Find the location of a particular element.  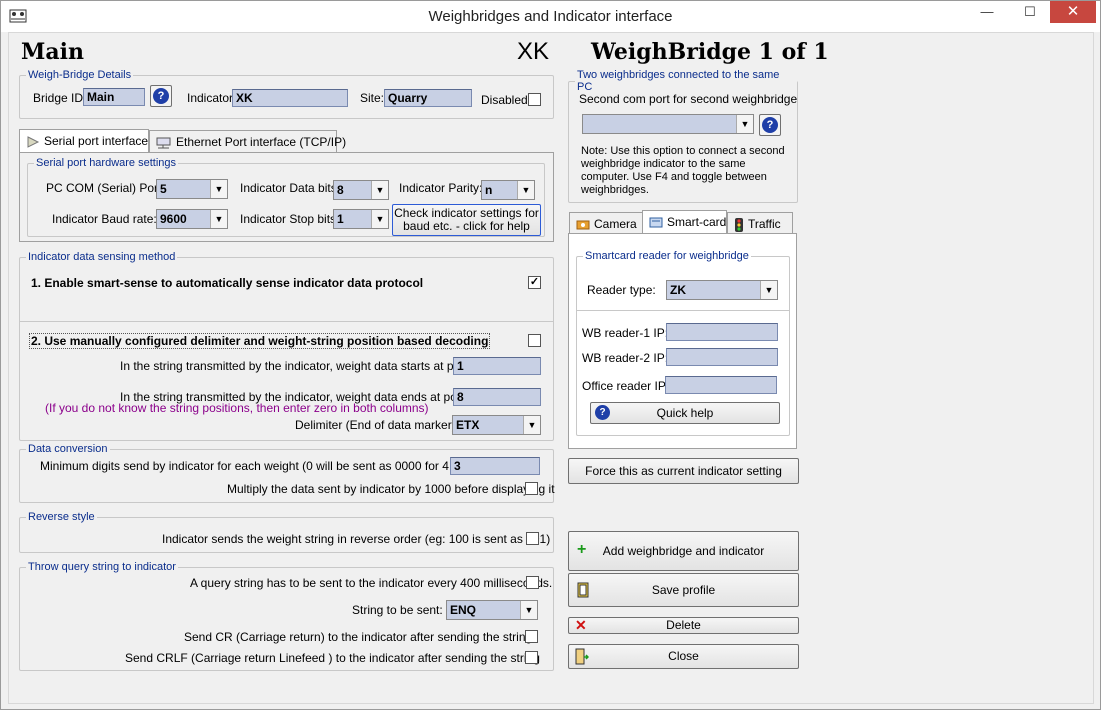

tab-ethernet-label: Ethernet Port interface (TCP/IP) is located at coordinates (261, 142).